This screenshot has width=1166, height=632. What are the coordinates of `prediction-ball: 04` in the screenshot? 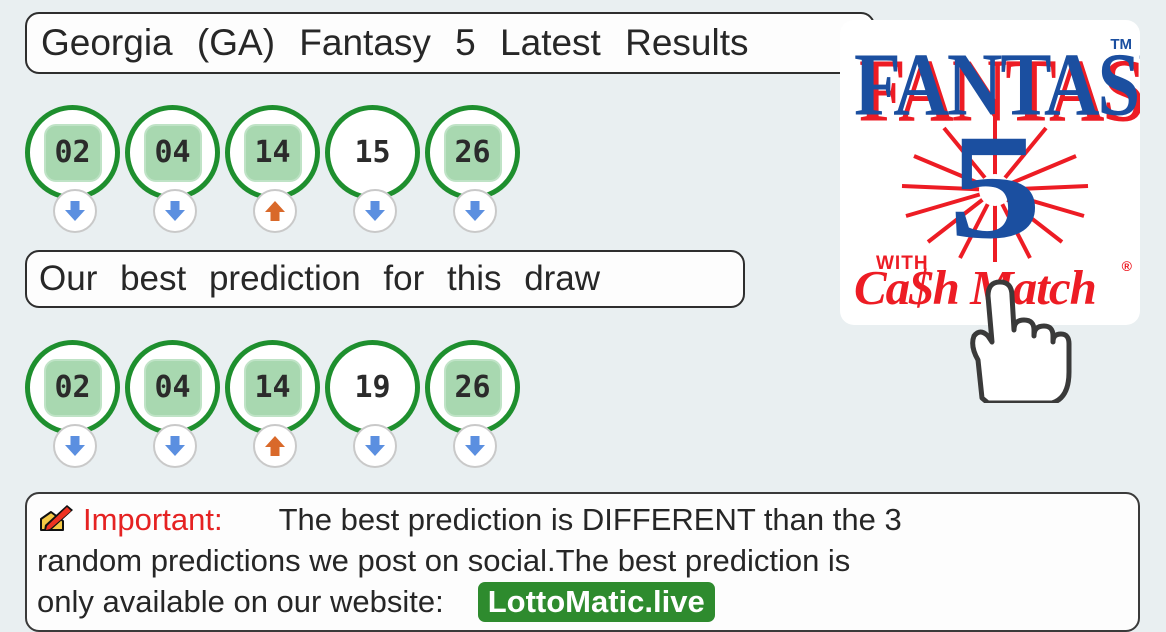 It's located at (172, 387).